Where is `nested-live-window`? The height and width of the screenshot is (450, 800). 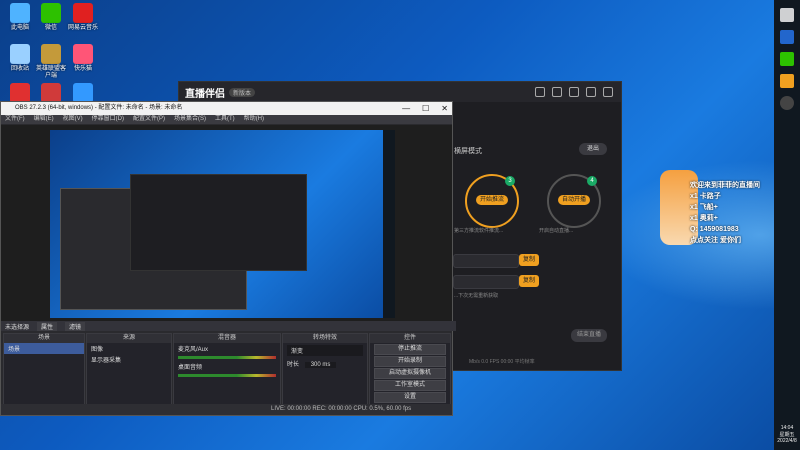
nested-live-window is located at coordinates (218, 222).